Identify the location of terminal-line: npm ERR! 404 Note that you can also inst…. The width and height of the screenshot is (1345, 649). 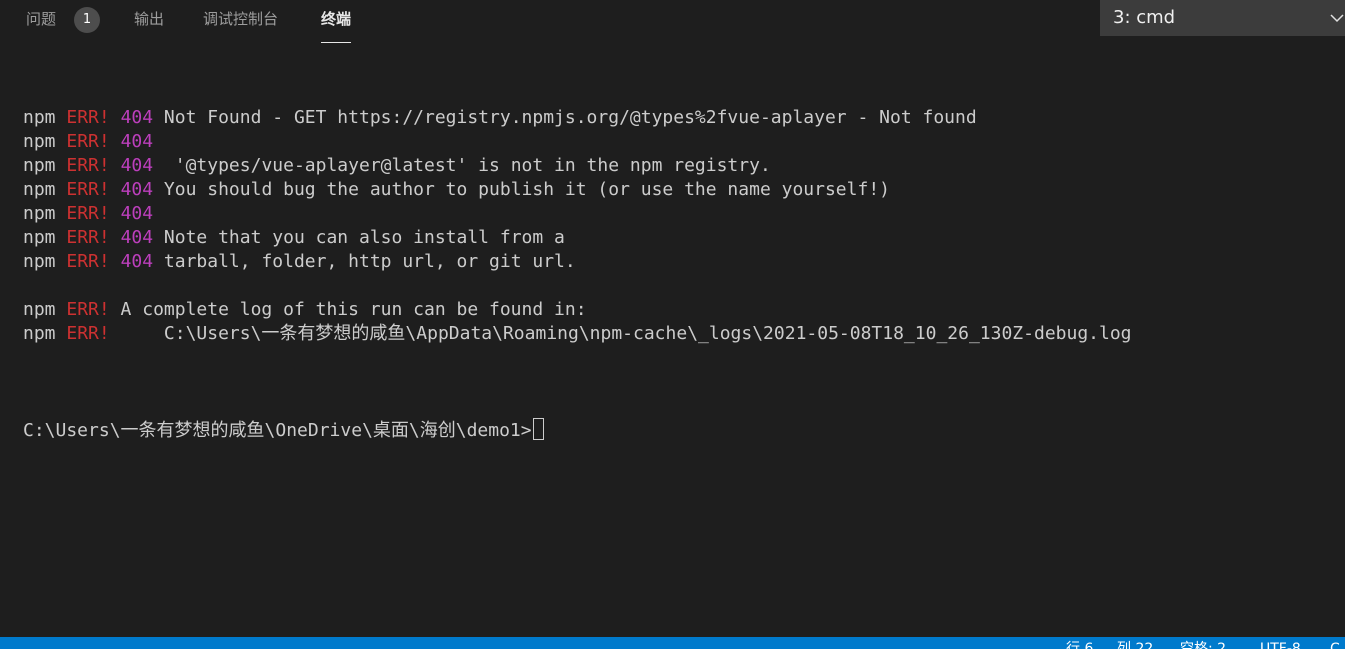
(678, 238).